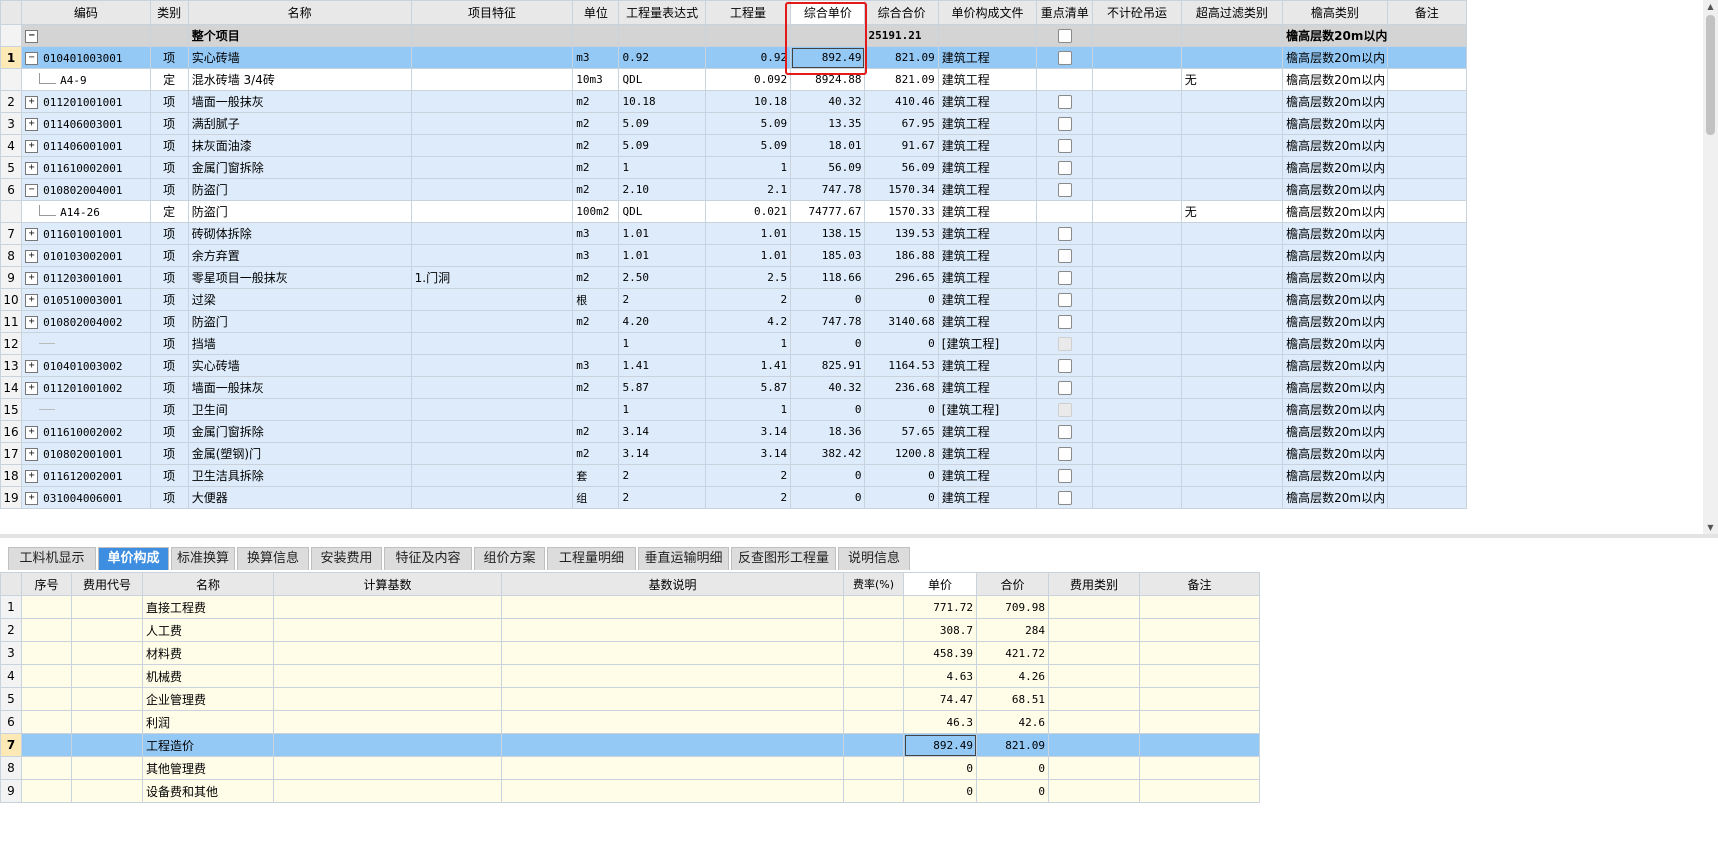  I want to click on col-header-eave-type: 檐高类别, so click(1335, 12).